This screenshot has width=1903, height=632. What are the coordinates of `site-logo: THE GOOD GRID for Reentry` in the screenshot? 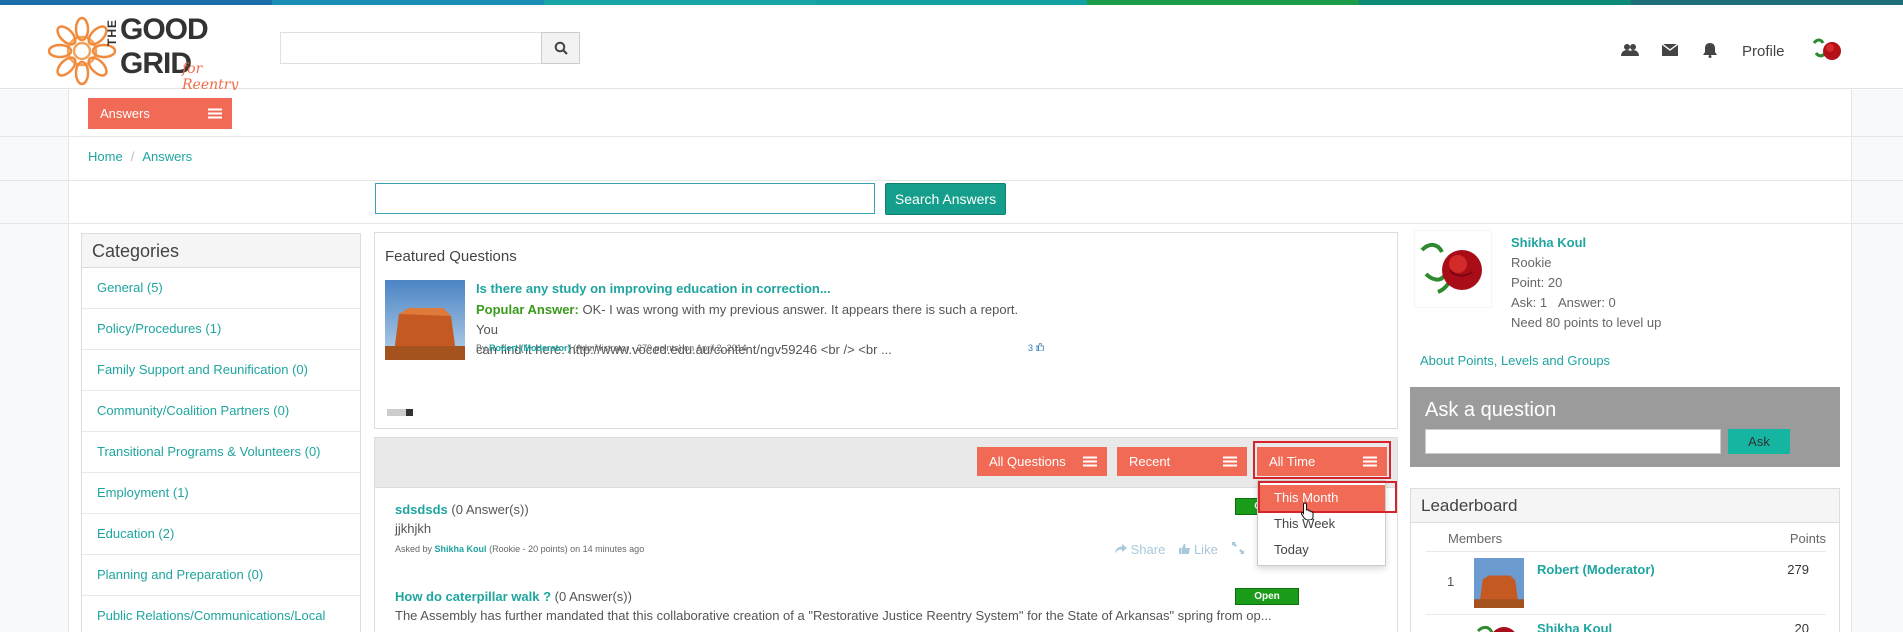 It's located at (155, 52).